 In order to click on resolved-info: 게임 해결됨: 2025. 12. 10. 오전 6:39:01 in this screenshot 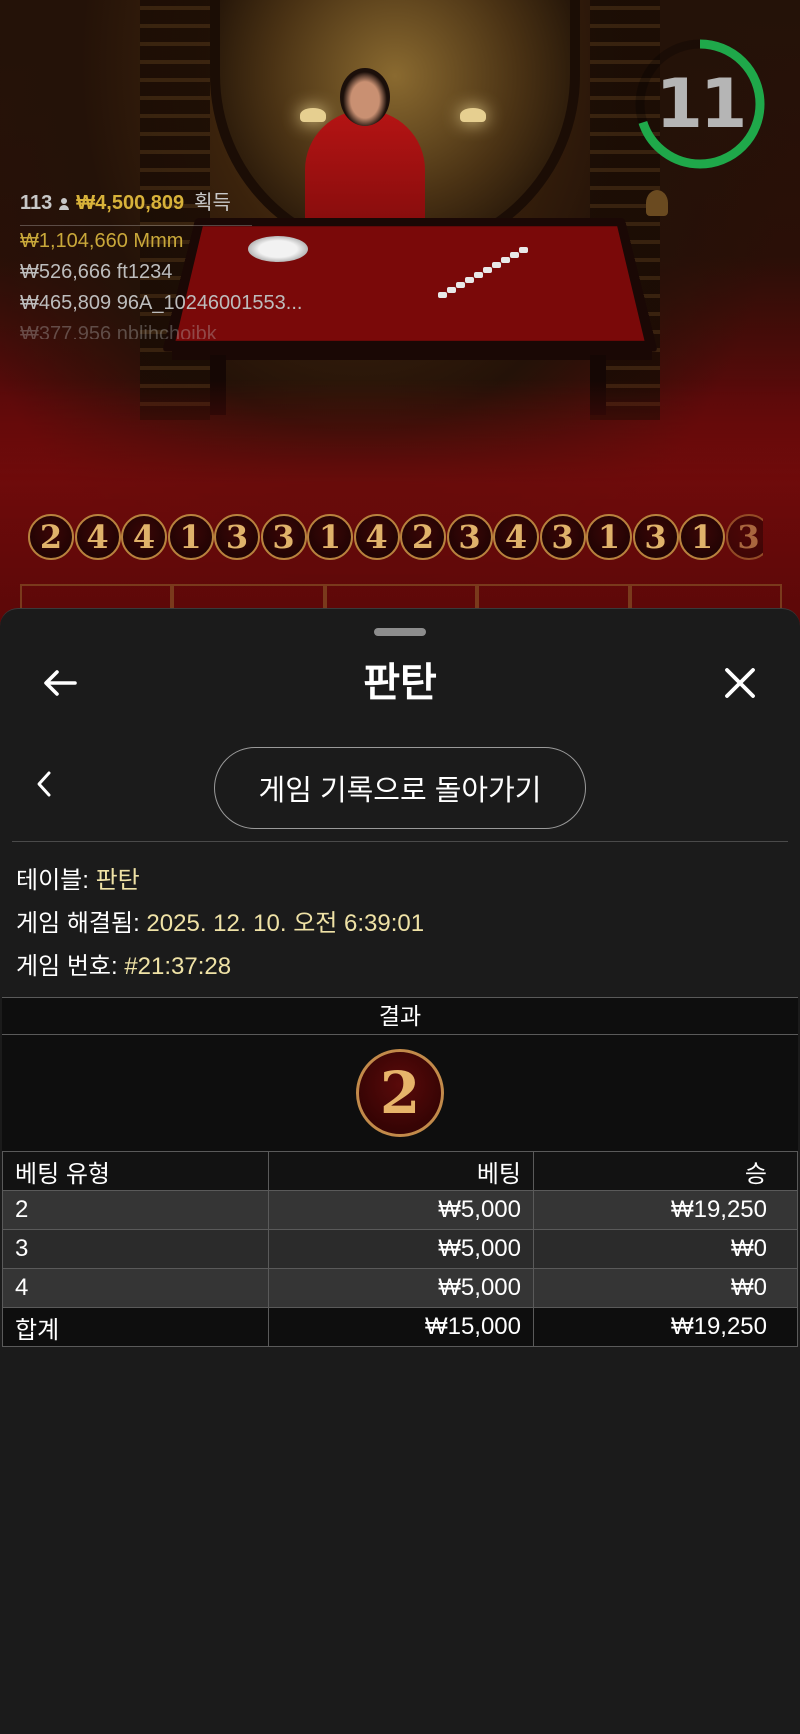, I will do `click(220, 923)`.